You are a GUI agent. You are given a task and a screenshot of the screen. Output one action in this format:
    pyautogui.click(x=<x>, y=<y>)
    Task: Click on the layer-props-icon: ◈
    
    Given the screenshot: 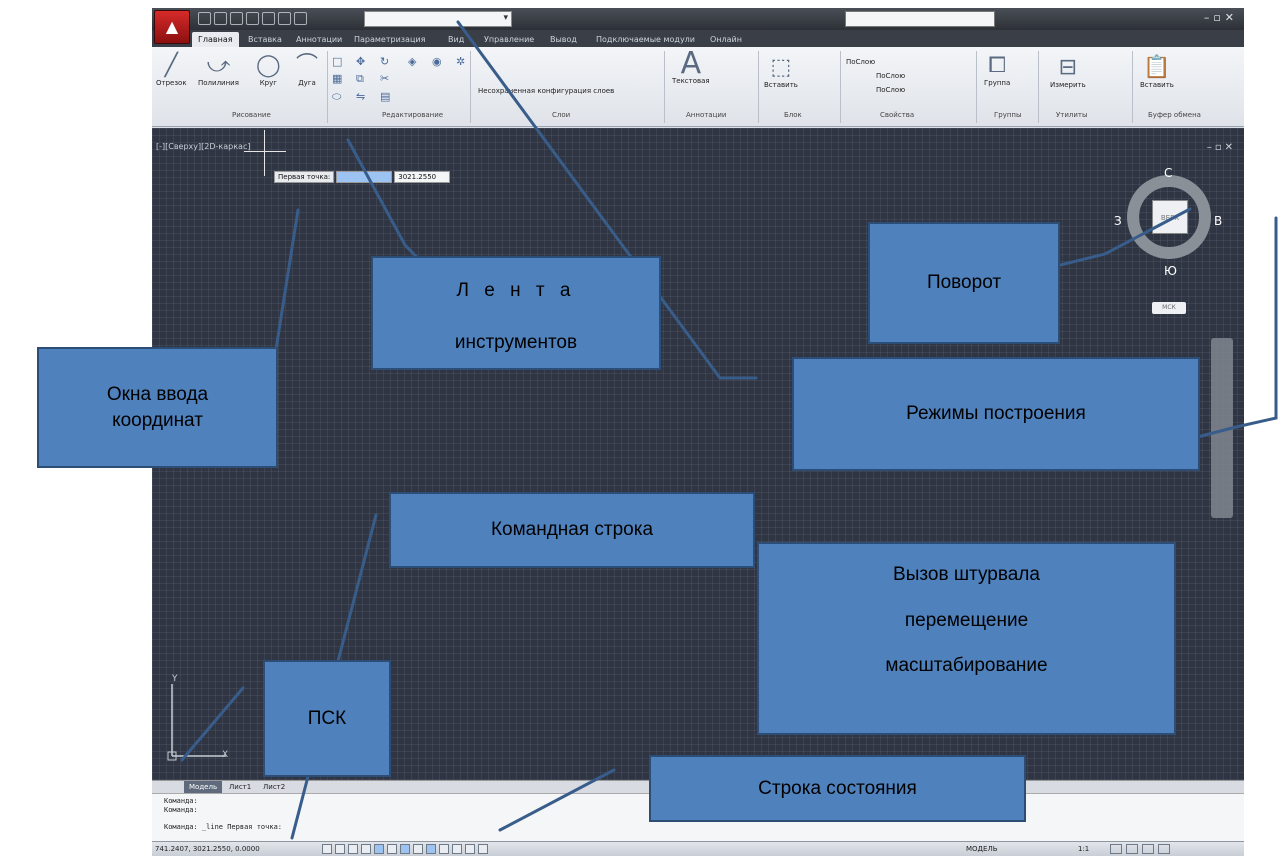 What is the action you would take?
    pyautogui.click(x=418, y=61)
    